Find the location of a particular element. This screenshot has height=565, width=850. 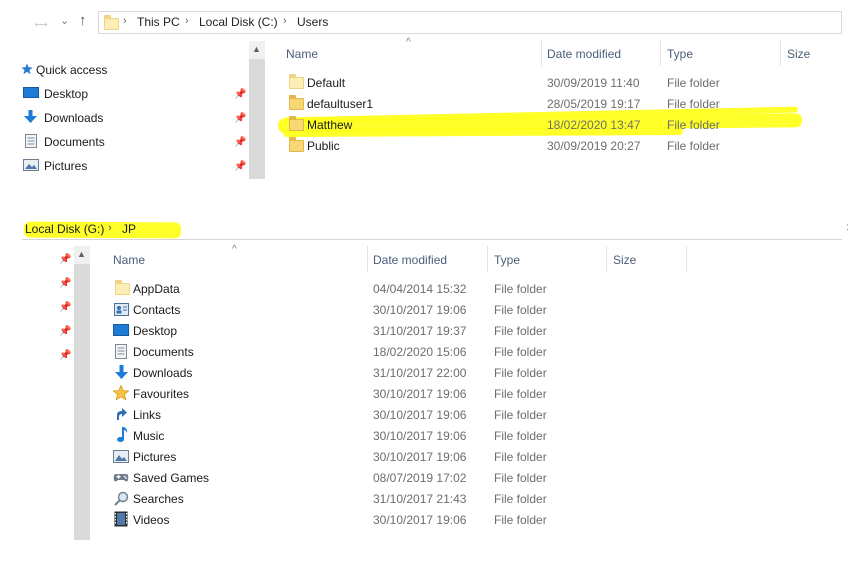

recent-locations-button: ⌄ is located at coordinates (64, 21).